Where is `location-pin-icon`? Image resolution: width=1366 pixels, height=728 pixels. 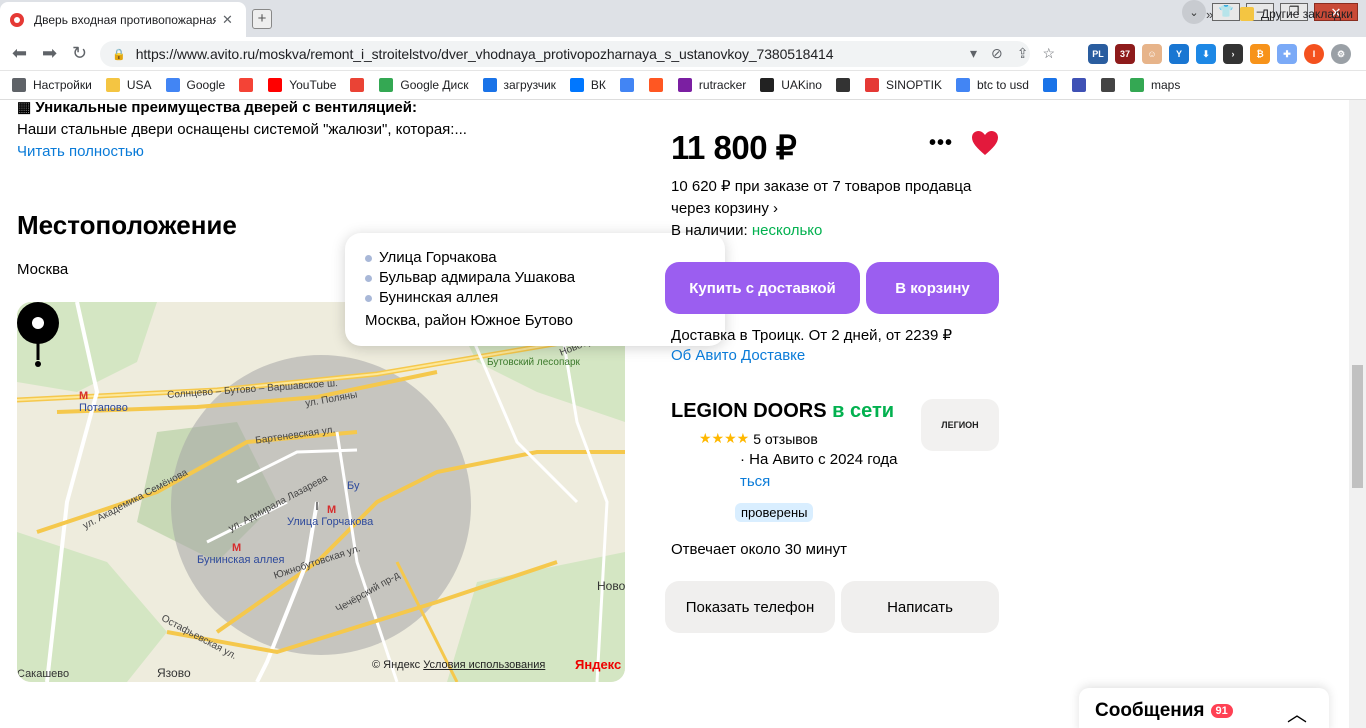
location-pin-icon is located at coordinates (39, 336).